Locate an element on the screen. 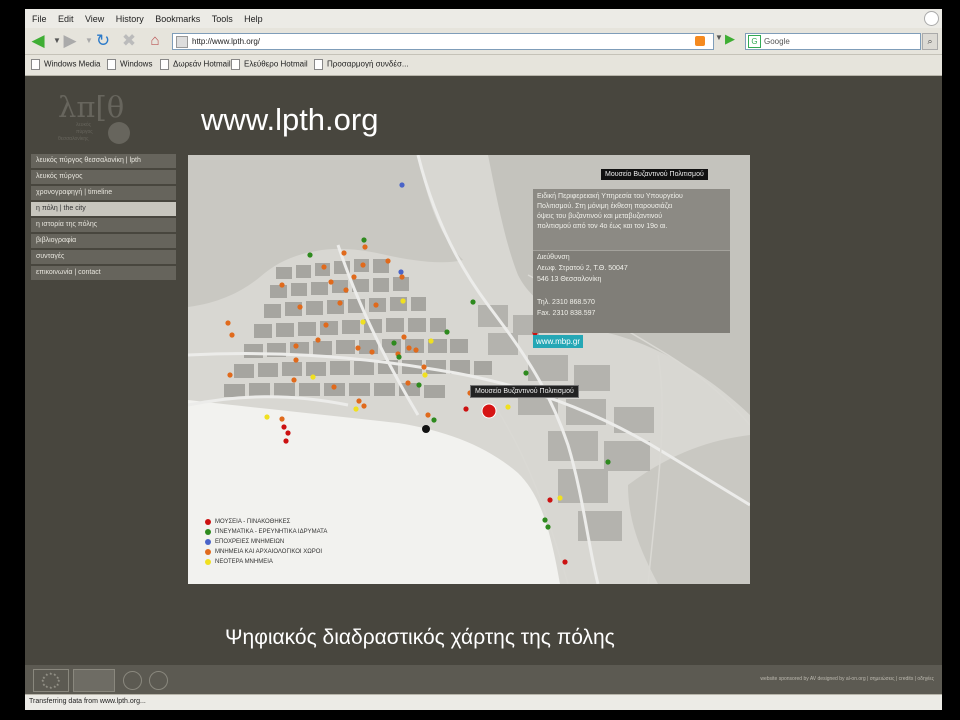  nav-item-city-history: η ιστορία της πόλης is located at coordinates (103, 225).